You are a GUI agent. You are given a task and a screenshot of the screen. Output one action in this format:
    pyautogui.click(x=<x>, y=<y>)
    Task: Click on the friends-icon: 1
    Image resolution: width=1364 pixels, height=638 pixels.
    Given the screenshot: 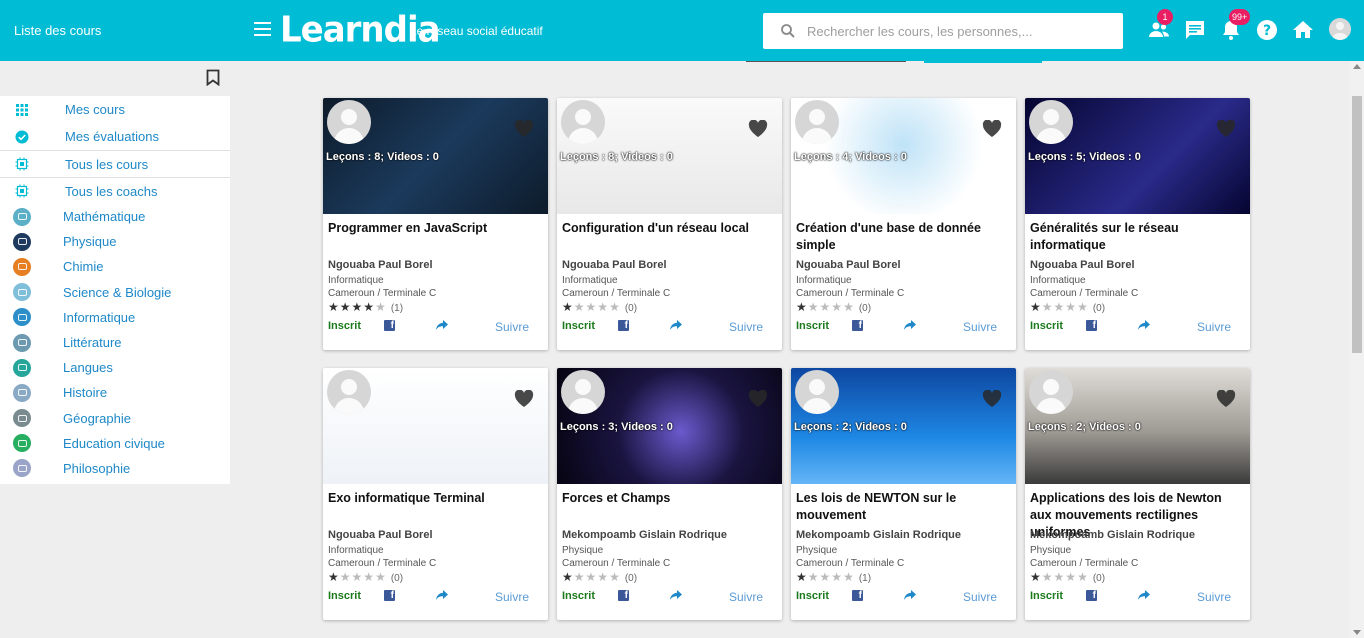 What is the action you would take?
    pyautogui.click(x=1160, y=25)
    